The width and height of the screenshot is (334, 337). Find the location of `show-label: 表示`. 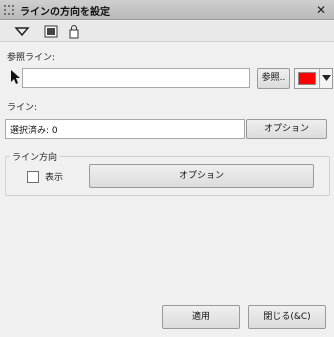

show-label: 表示 is located at coordinates (54, 178).